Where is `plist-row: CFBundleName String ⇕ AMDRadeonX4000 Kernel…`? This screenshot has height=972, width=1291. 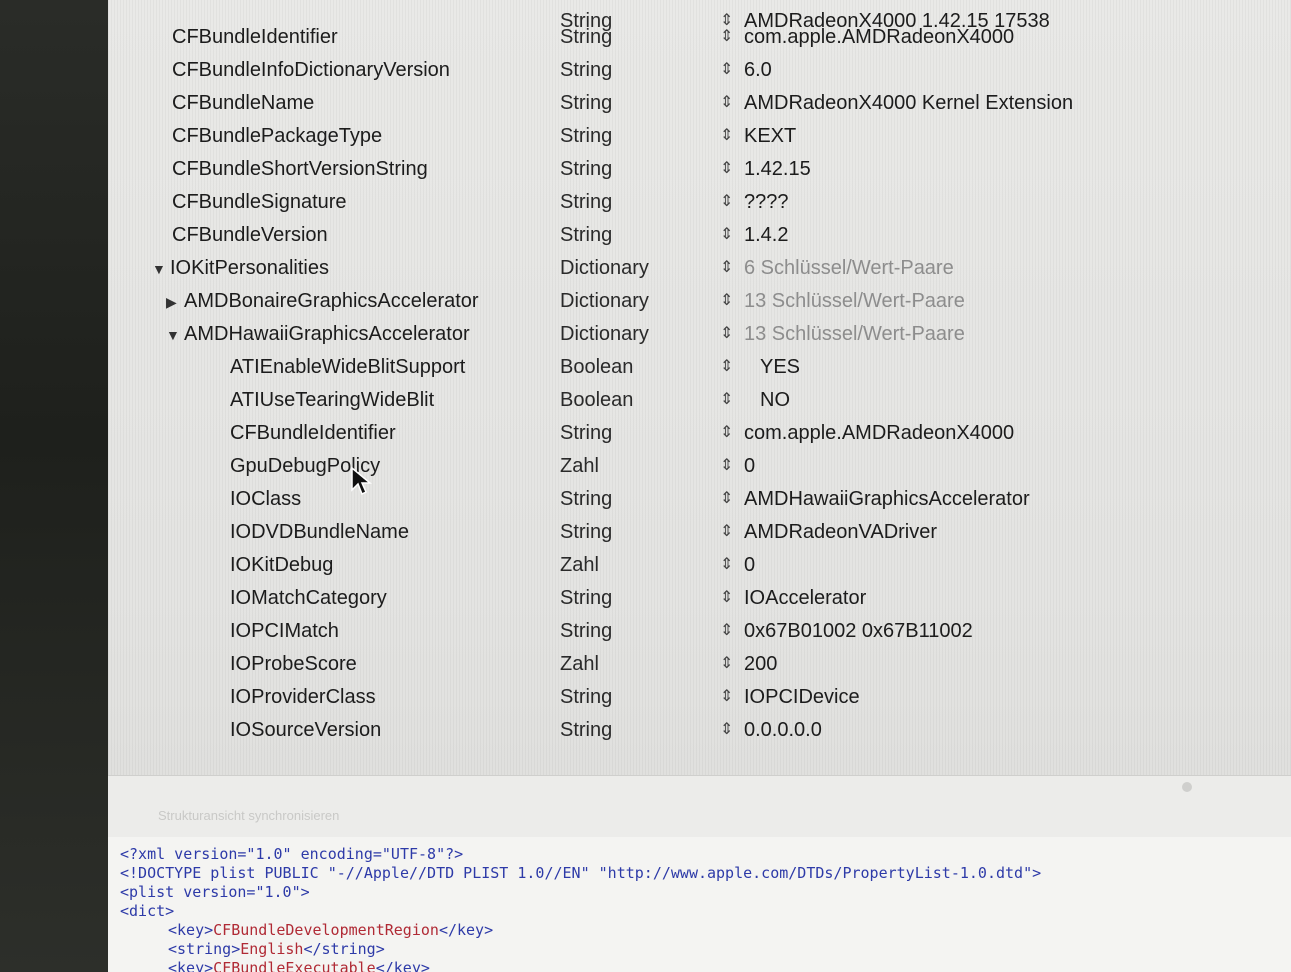 plist-row: CFBundleName String ⇕ AMDRadeonX4000 Kernel… is located at coordinates (699, 103).